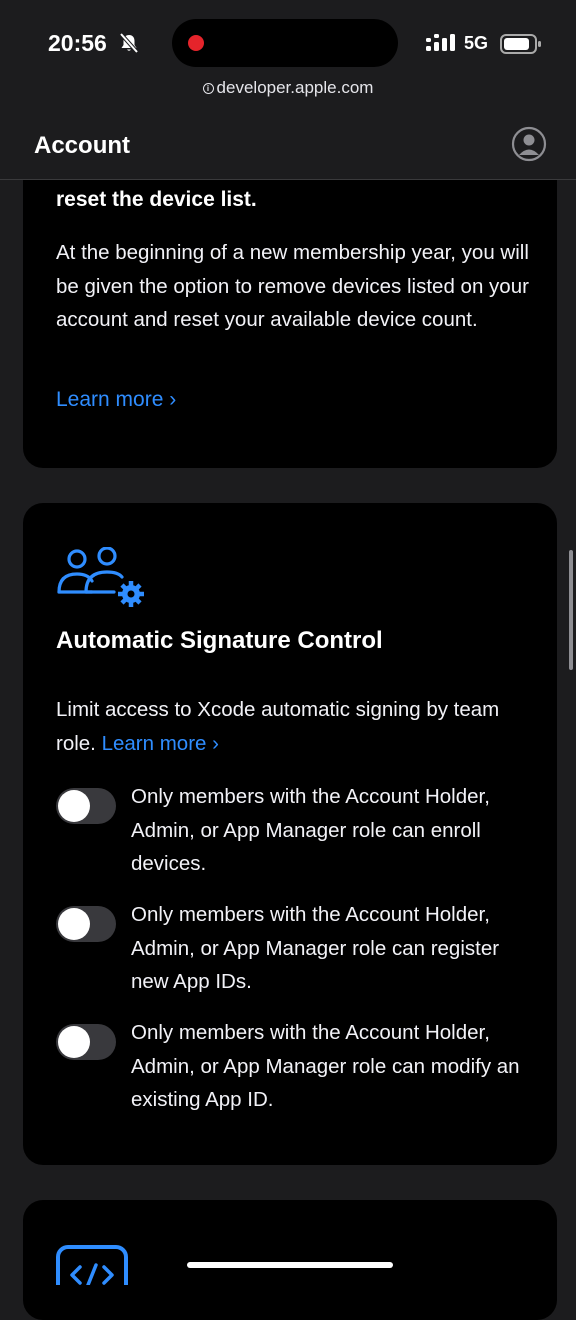 This screenshot has width=576, height=1320. Describe the element at coordinates (156, 199) in the screenshot. I see `card-heading: reset the device list.` at that location.